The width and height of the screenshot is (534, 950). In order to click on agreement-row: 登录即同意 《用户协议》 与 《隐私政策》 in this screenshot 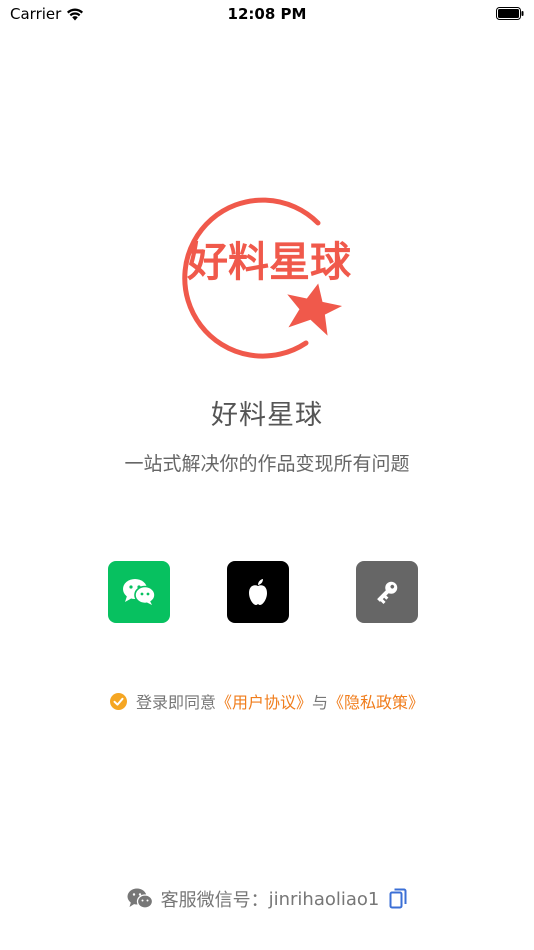, I will do `click(267, 701)`.